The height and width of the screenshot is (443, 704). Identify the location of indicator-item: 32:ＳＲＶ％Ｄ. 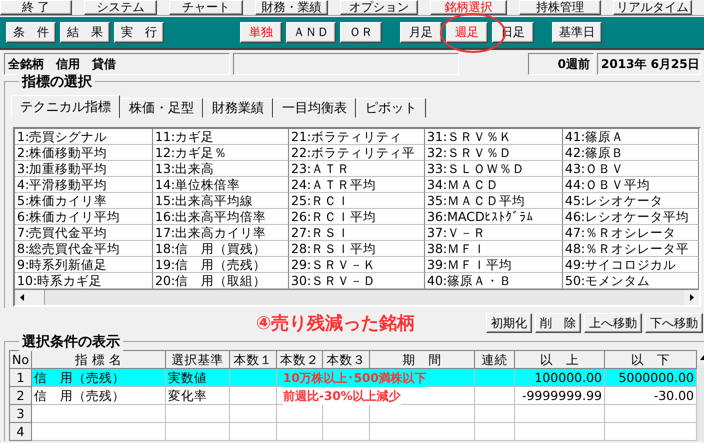
(494, 153).